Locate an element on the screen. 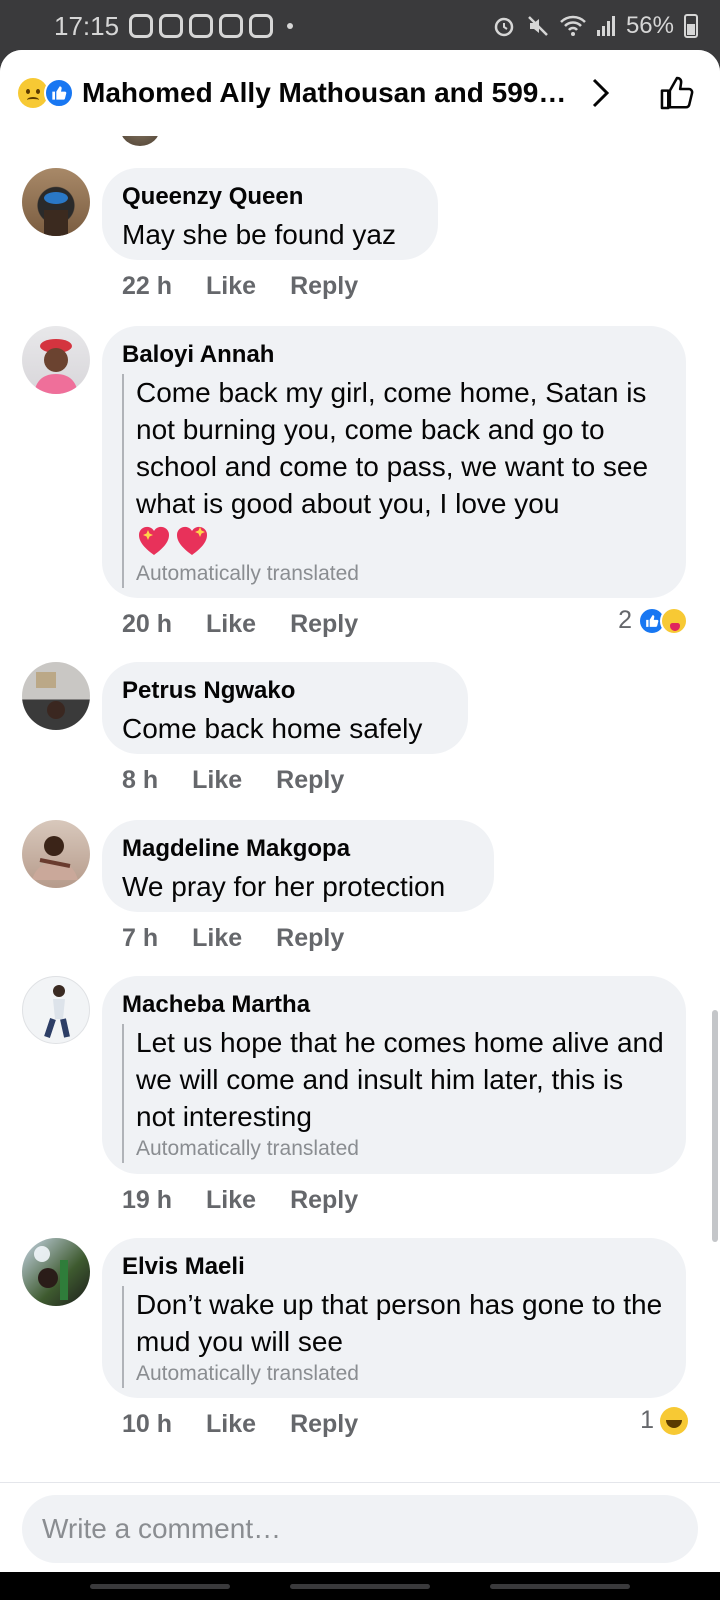  battery-percent: 56% is located at coordinates (649, 25).